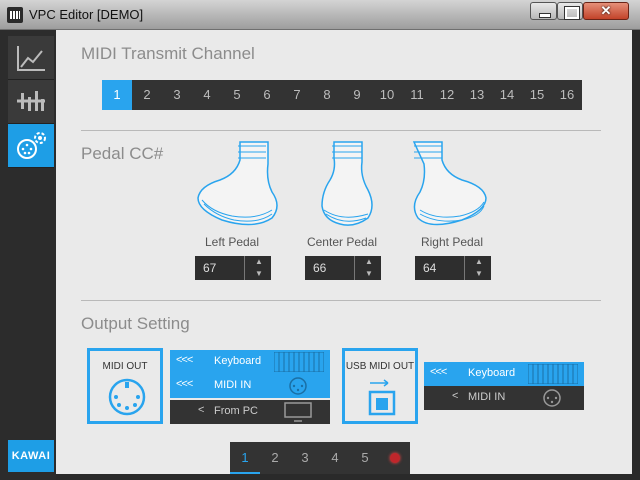 The height and width of the screenshot is (480, 640). I want to click on usb-midi-out-route-keyboard: <<< Keyboard, so click(504, 374).